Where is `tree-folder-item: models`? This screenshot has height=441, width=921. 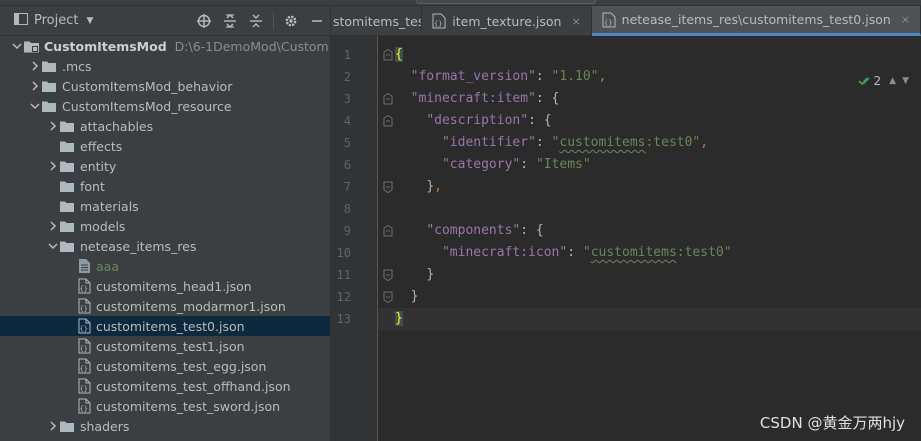
tree-folder-item: models is located at coordinates (165, 226).